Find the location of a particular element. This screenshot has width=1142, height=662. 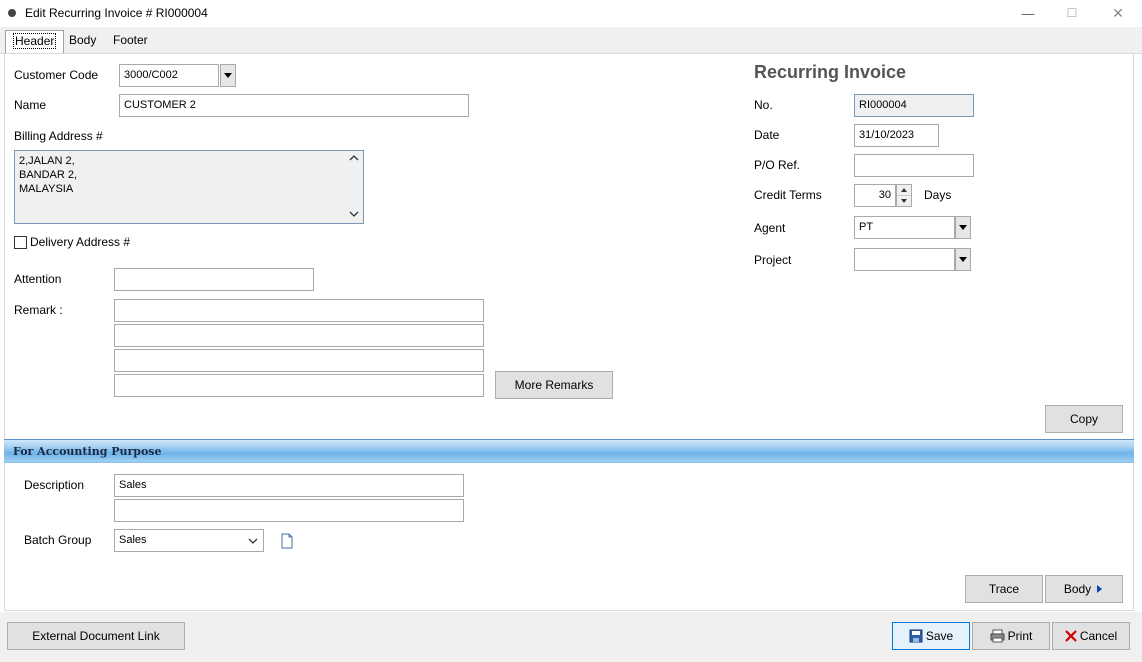

new-document-icon is located at coordinates (287, 541).